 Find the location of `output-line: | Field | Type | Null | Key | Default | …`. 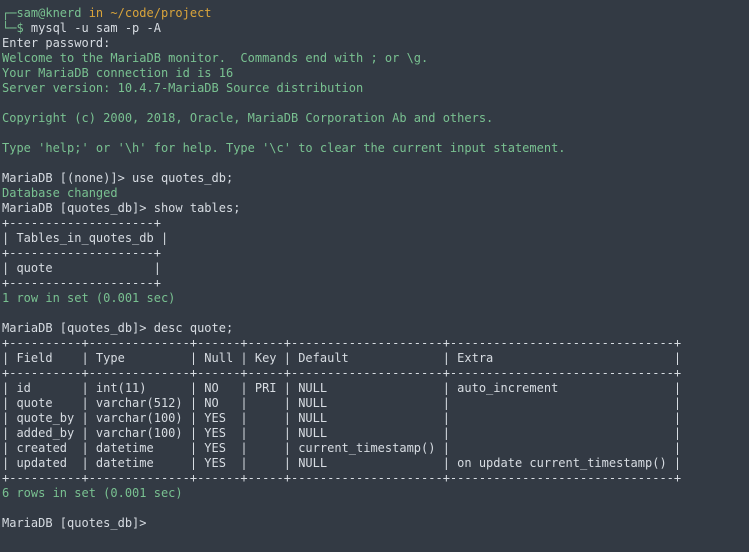

output-line: | Field | Type | Null | Key | Default | … is located at coordinates (342, 358).